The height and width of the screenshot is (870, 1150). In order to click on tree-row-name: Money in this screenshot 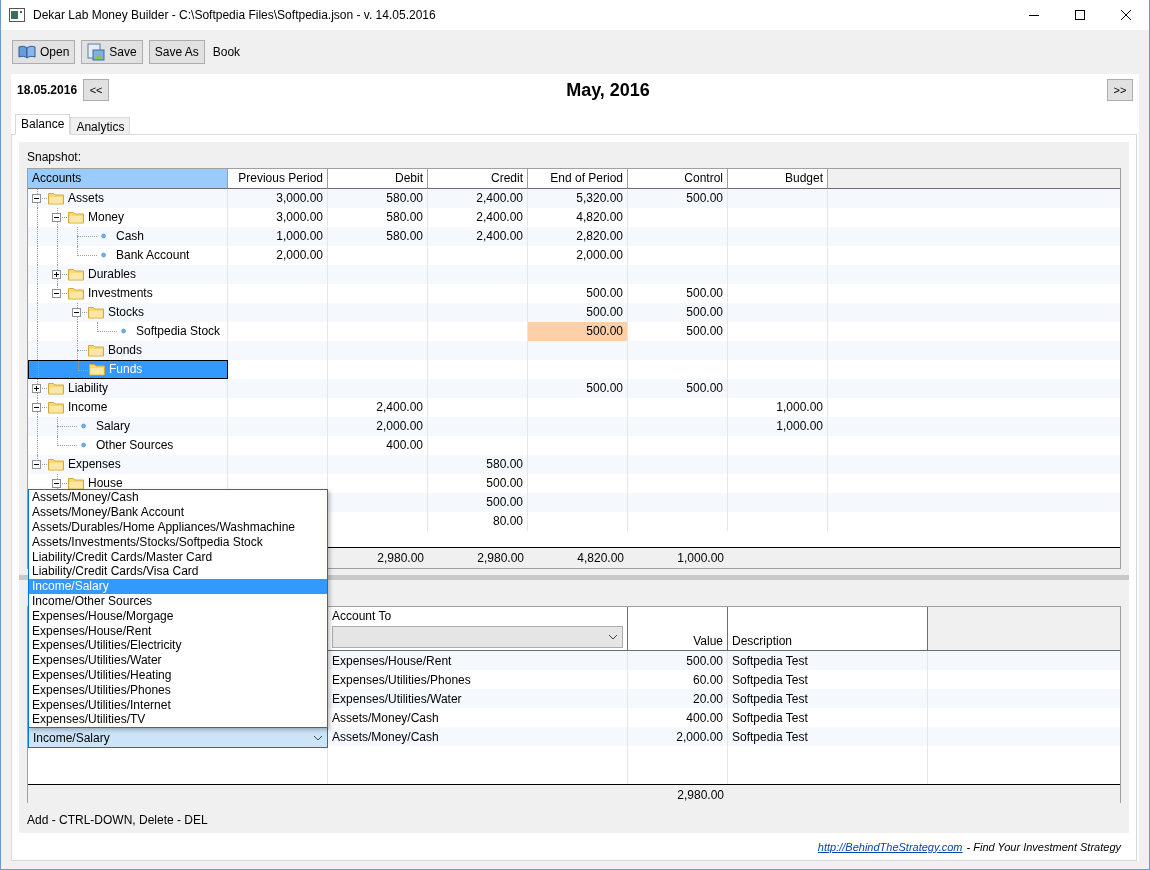, I will do `click(128, 217)`.